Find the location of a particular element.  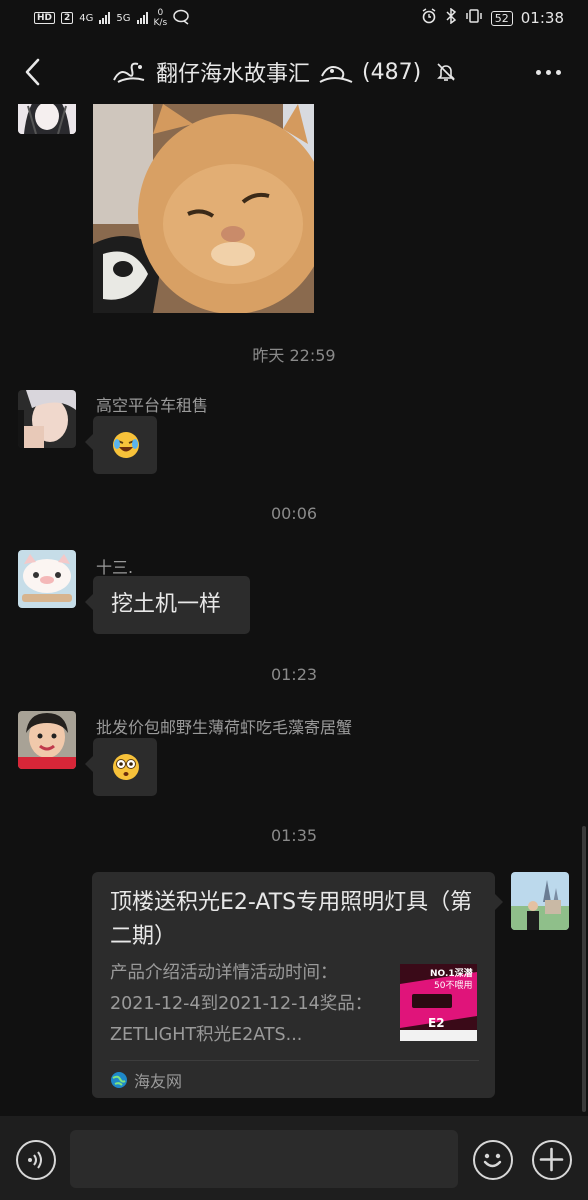

image-message is located at coordinates (203, 208).